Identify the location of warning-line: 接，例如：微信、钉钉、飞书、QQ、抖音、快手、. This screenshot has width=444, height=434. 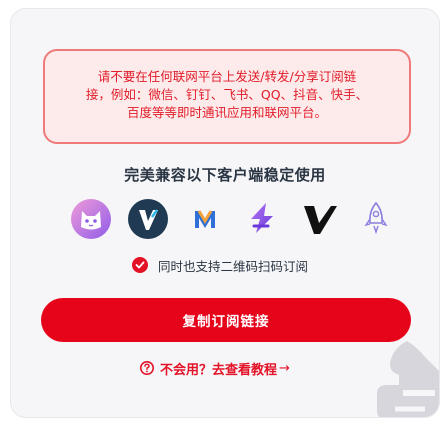
(227, 94).